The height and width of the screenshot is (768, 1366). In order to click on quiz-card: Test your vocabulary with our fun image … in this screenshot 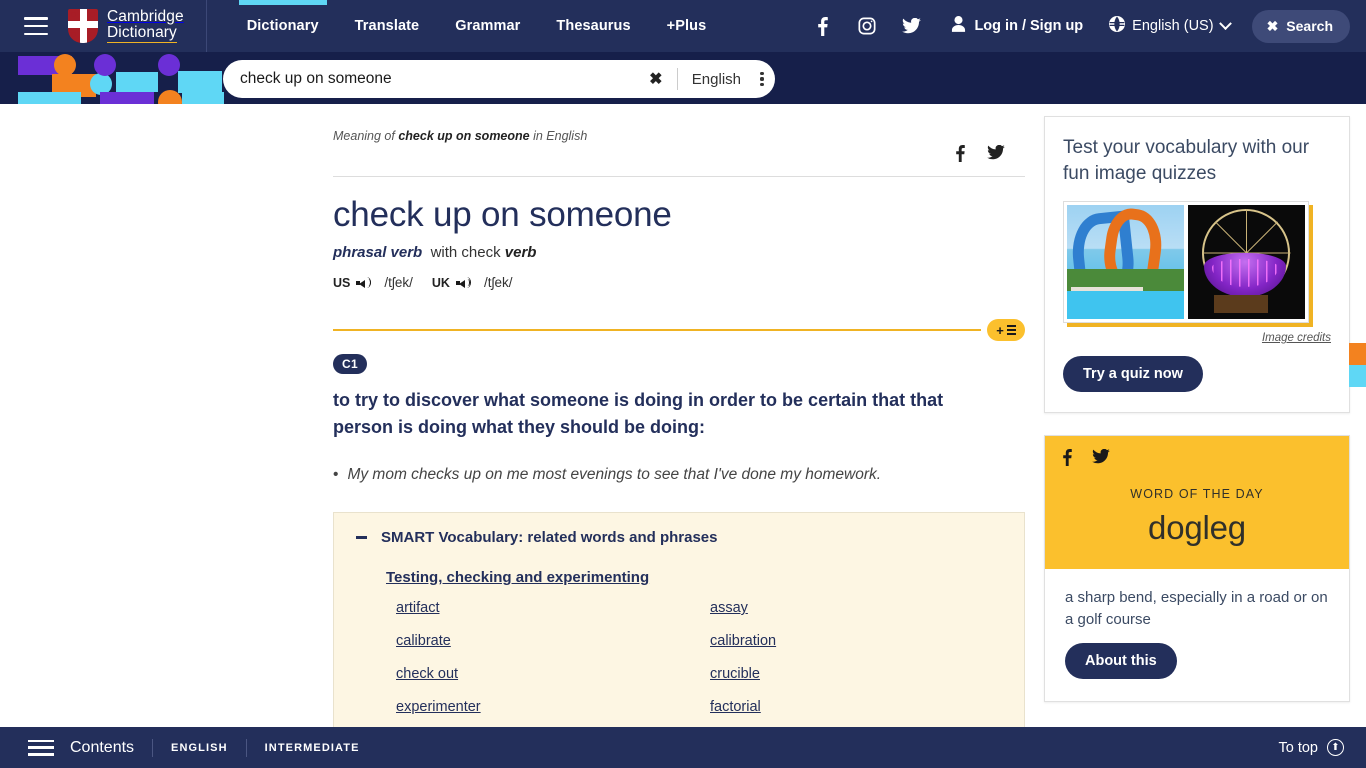, I will do `click(1205, 264)`.